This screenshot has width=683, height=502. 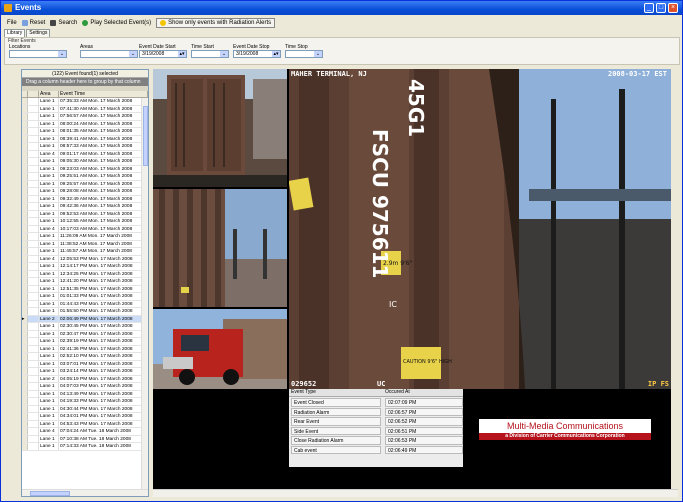 What do you see at coordinates (85, 492) in the screenshot?
I see `horizontal-scrollbar` at bounding box center [85, 492].